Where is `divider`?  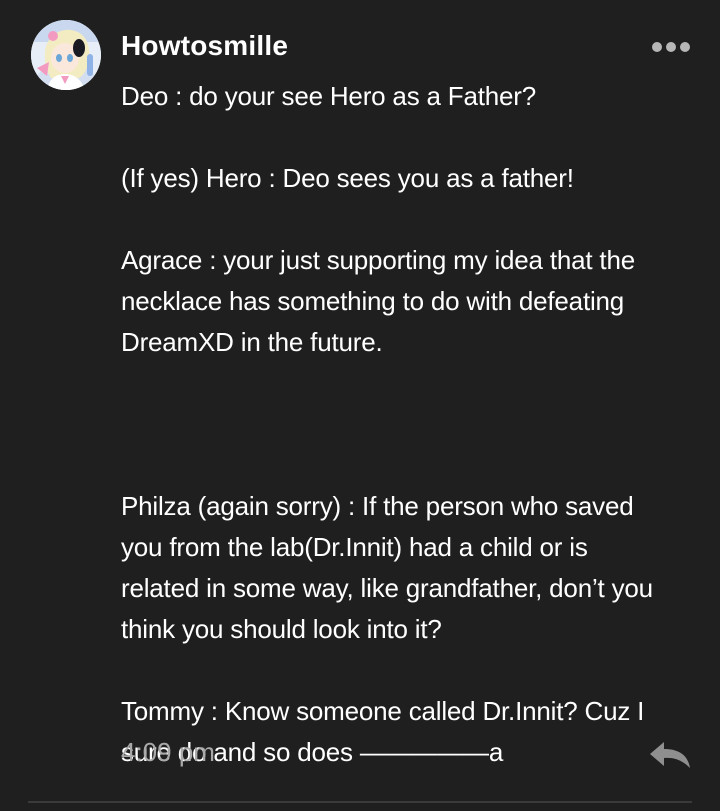
divider is located at coordinates (360, 802).